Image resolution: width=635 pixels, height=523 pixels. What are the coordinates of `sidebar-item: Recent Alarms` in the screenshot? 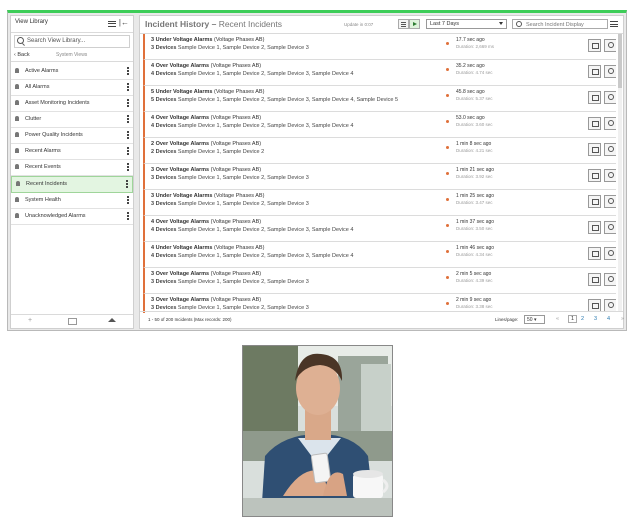 It's located at (72, 152).